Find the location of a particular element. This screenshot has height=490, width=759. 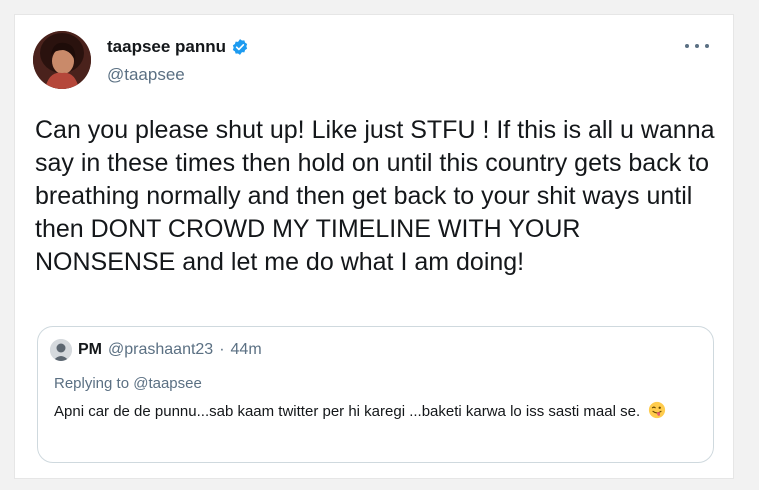

author-name-row: taapsee pannu is located at coordinates (178, 47).